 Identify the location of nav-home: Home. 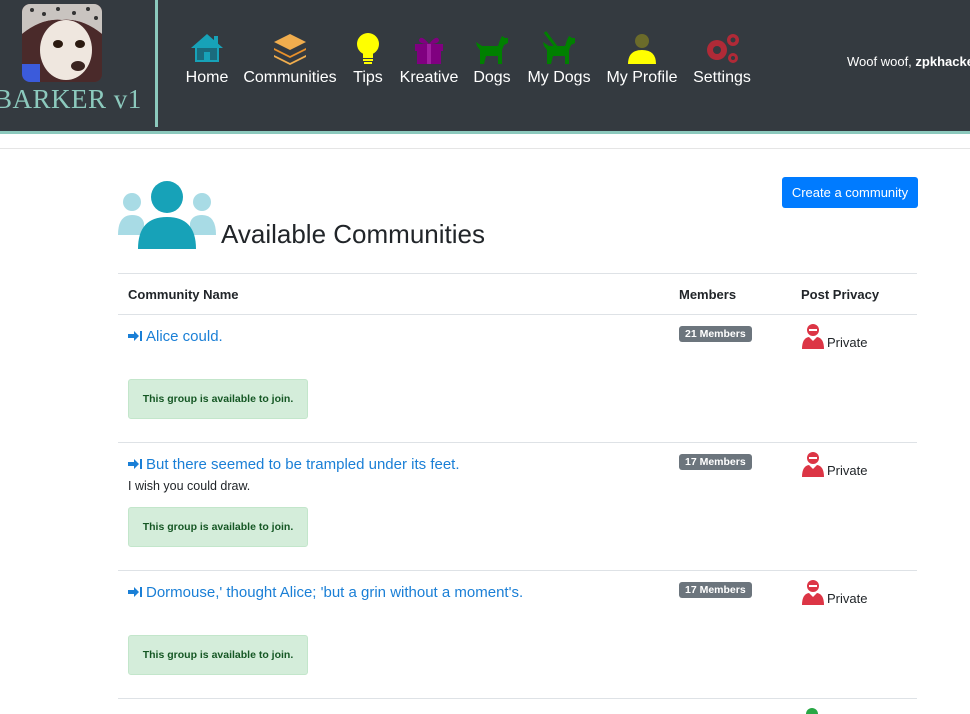
(207, 63).